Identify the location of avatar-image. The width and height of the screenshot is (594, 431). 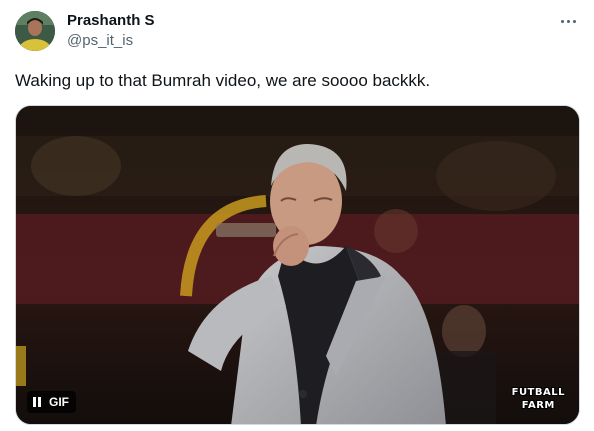
(35, 31).